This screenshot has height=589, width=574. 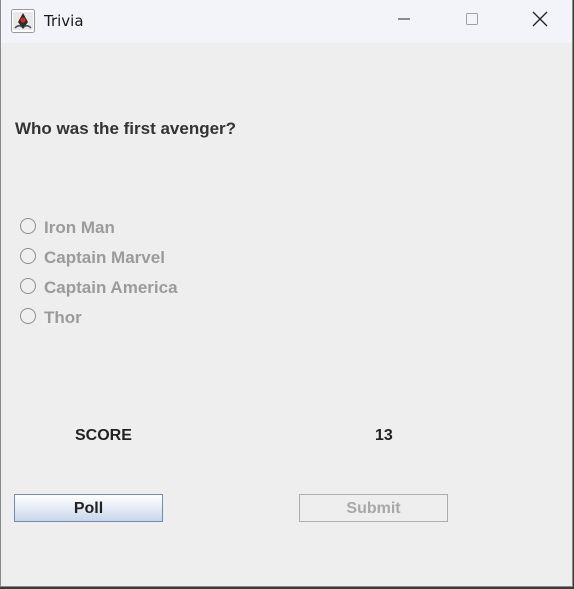 I want to click on java-duke-icon, so click(x=23, y=21).